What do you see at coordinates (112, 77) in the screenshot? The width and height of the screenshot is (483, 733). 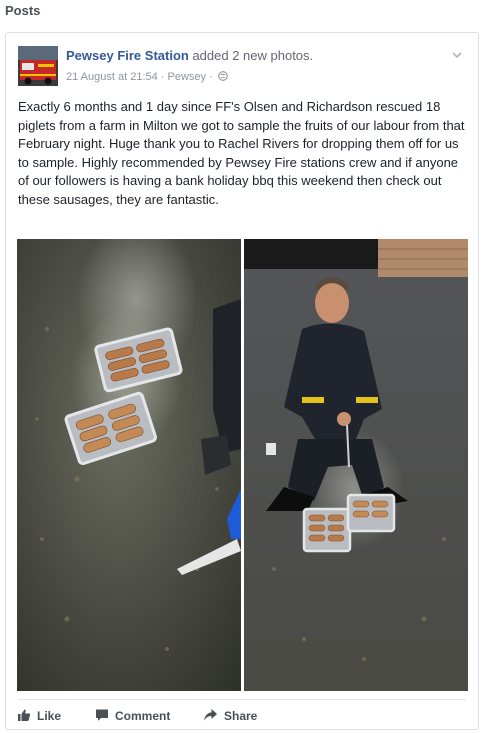 I see `post-timestamp: 21 August at 21:54` at bounding box center [112, 77].